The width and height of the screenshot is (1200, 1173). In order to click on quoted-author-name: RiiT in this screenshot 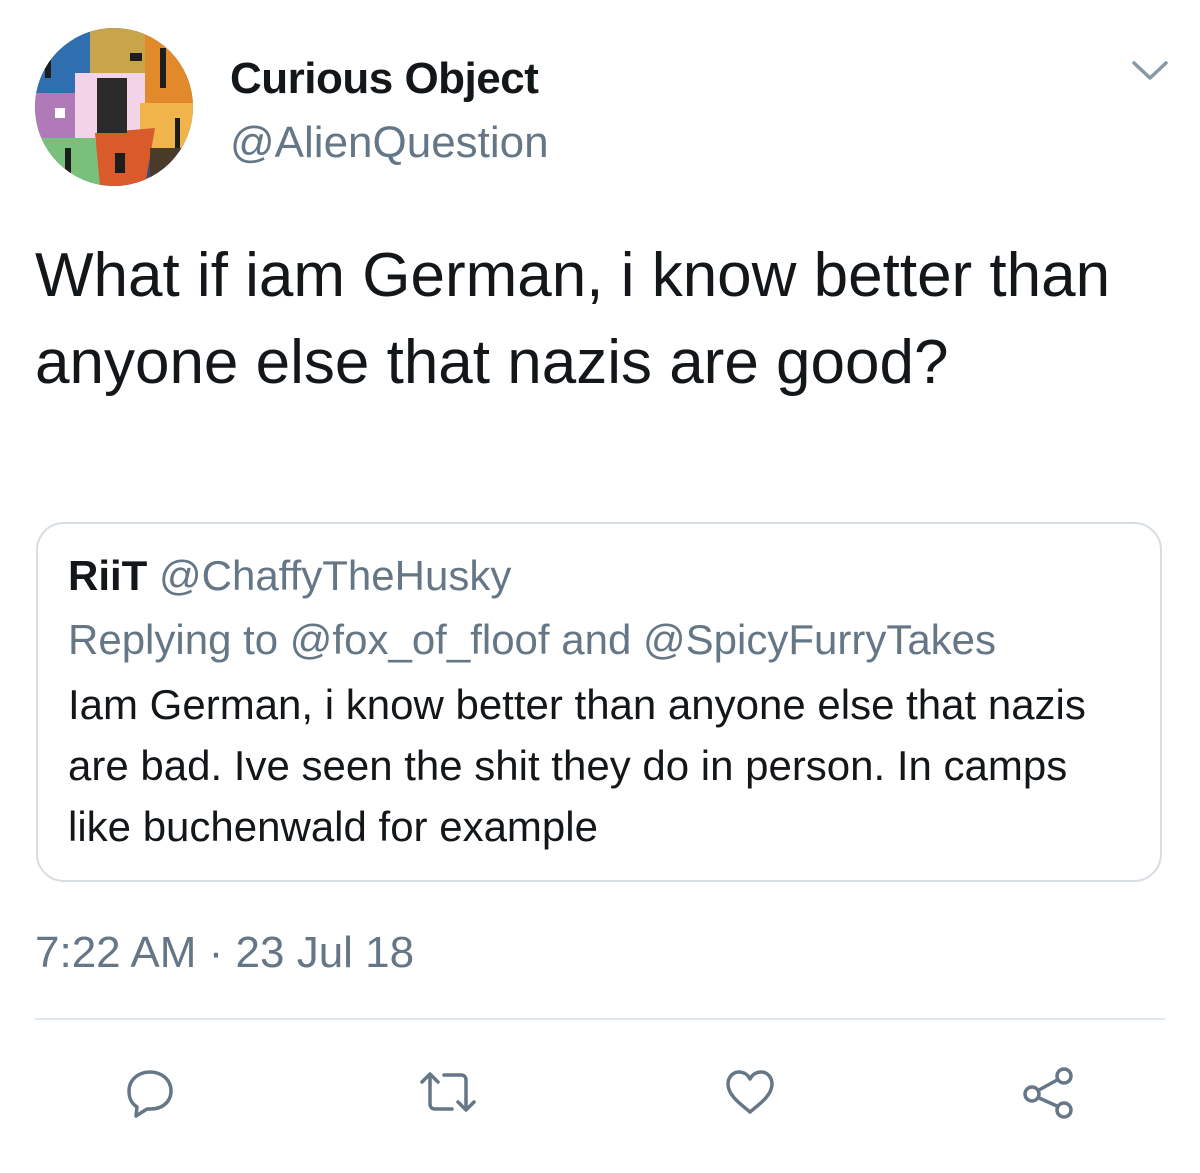, I will do `click(108, 575)`.